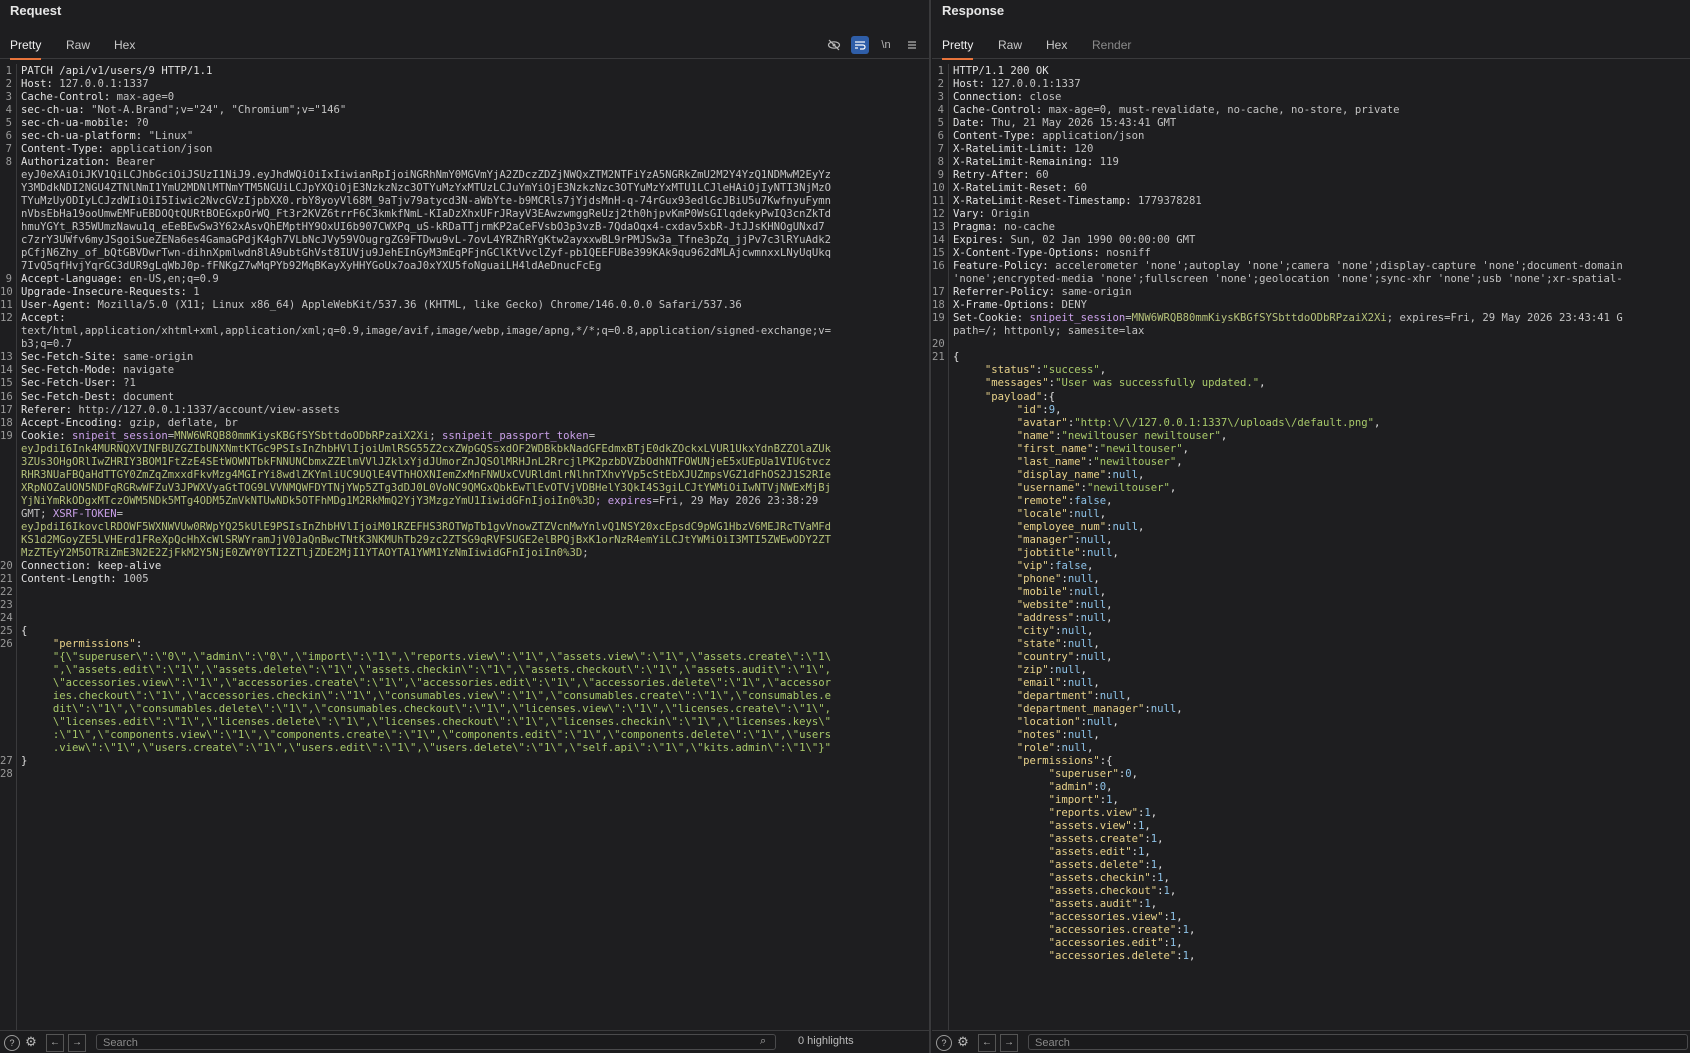 The height and width of the screenshot is (1053, 1690). What do you see at coordinates (1320, 852) in the screenshot?
I see `line-code: "assets.edit":1,` at bounding box center [1320, 852].